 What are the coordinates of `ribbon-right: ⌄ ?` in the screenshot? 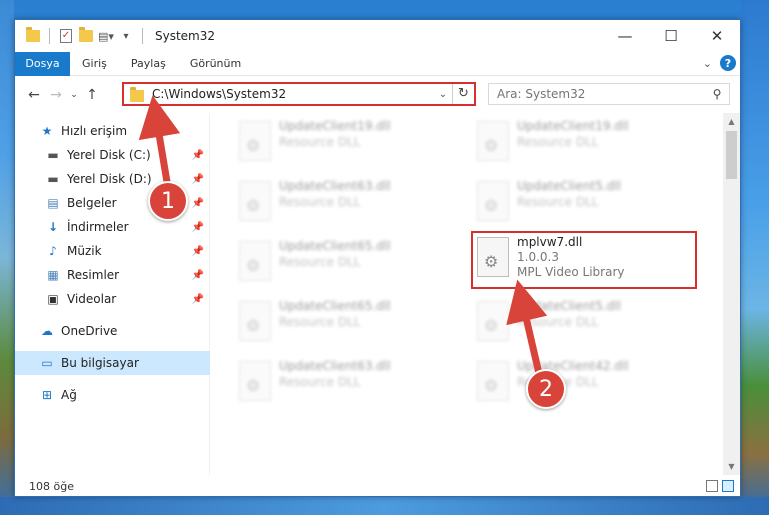 It's located at (719, 63).